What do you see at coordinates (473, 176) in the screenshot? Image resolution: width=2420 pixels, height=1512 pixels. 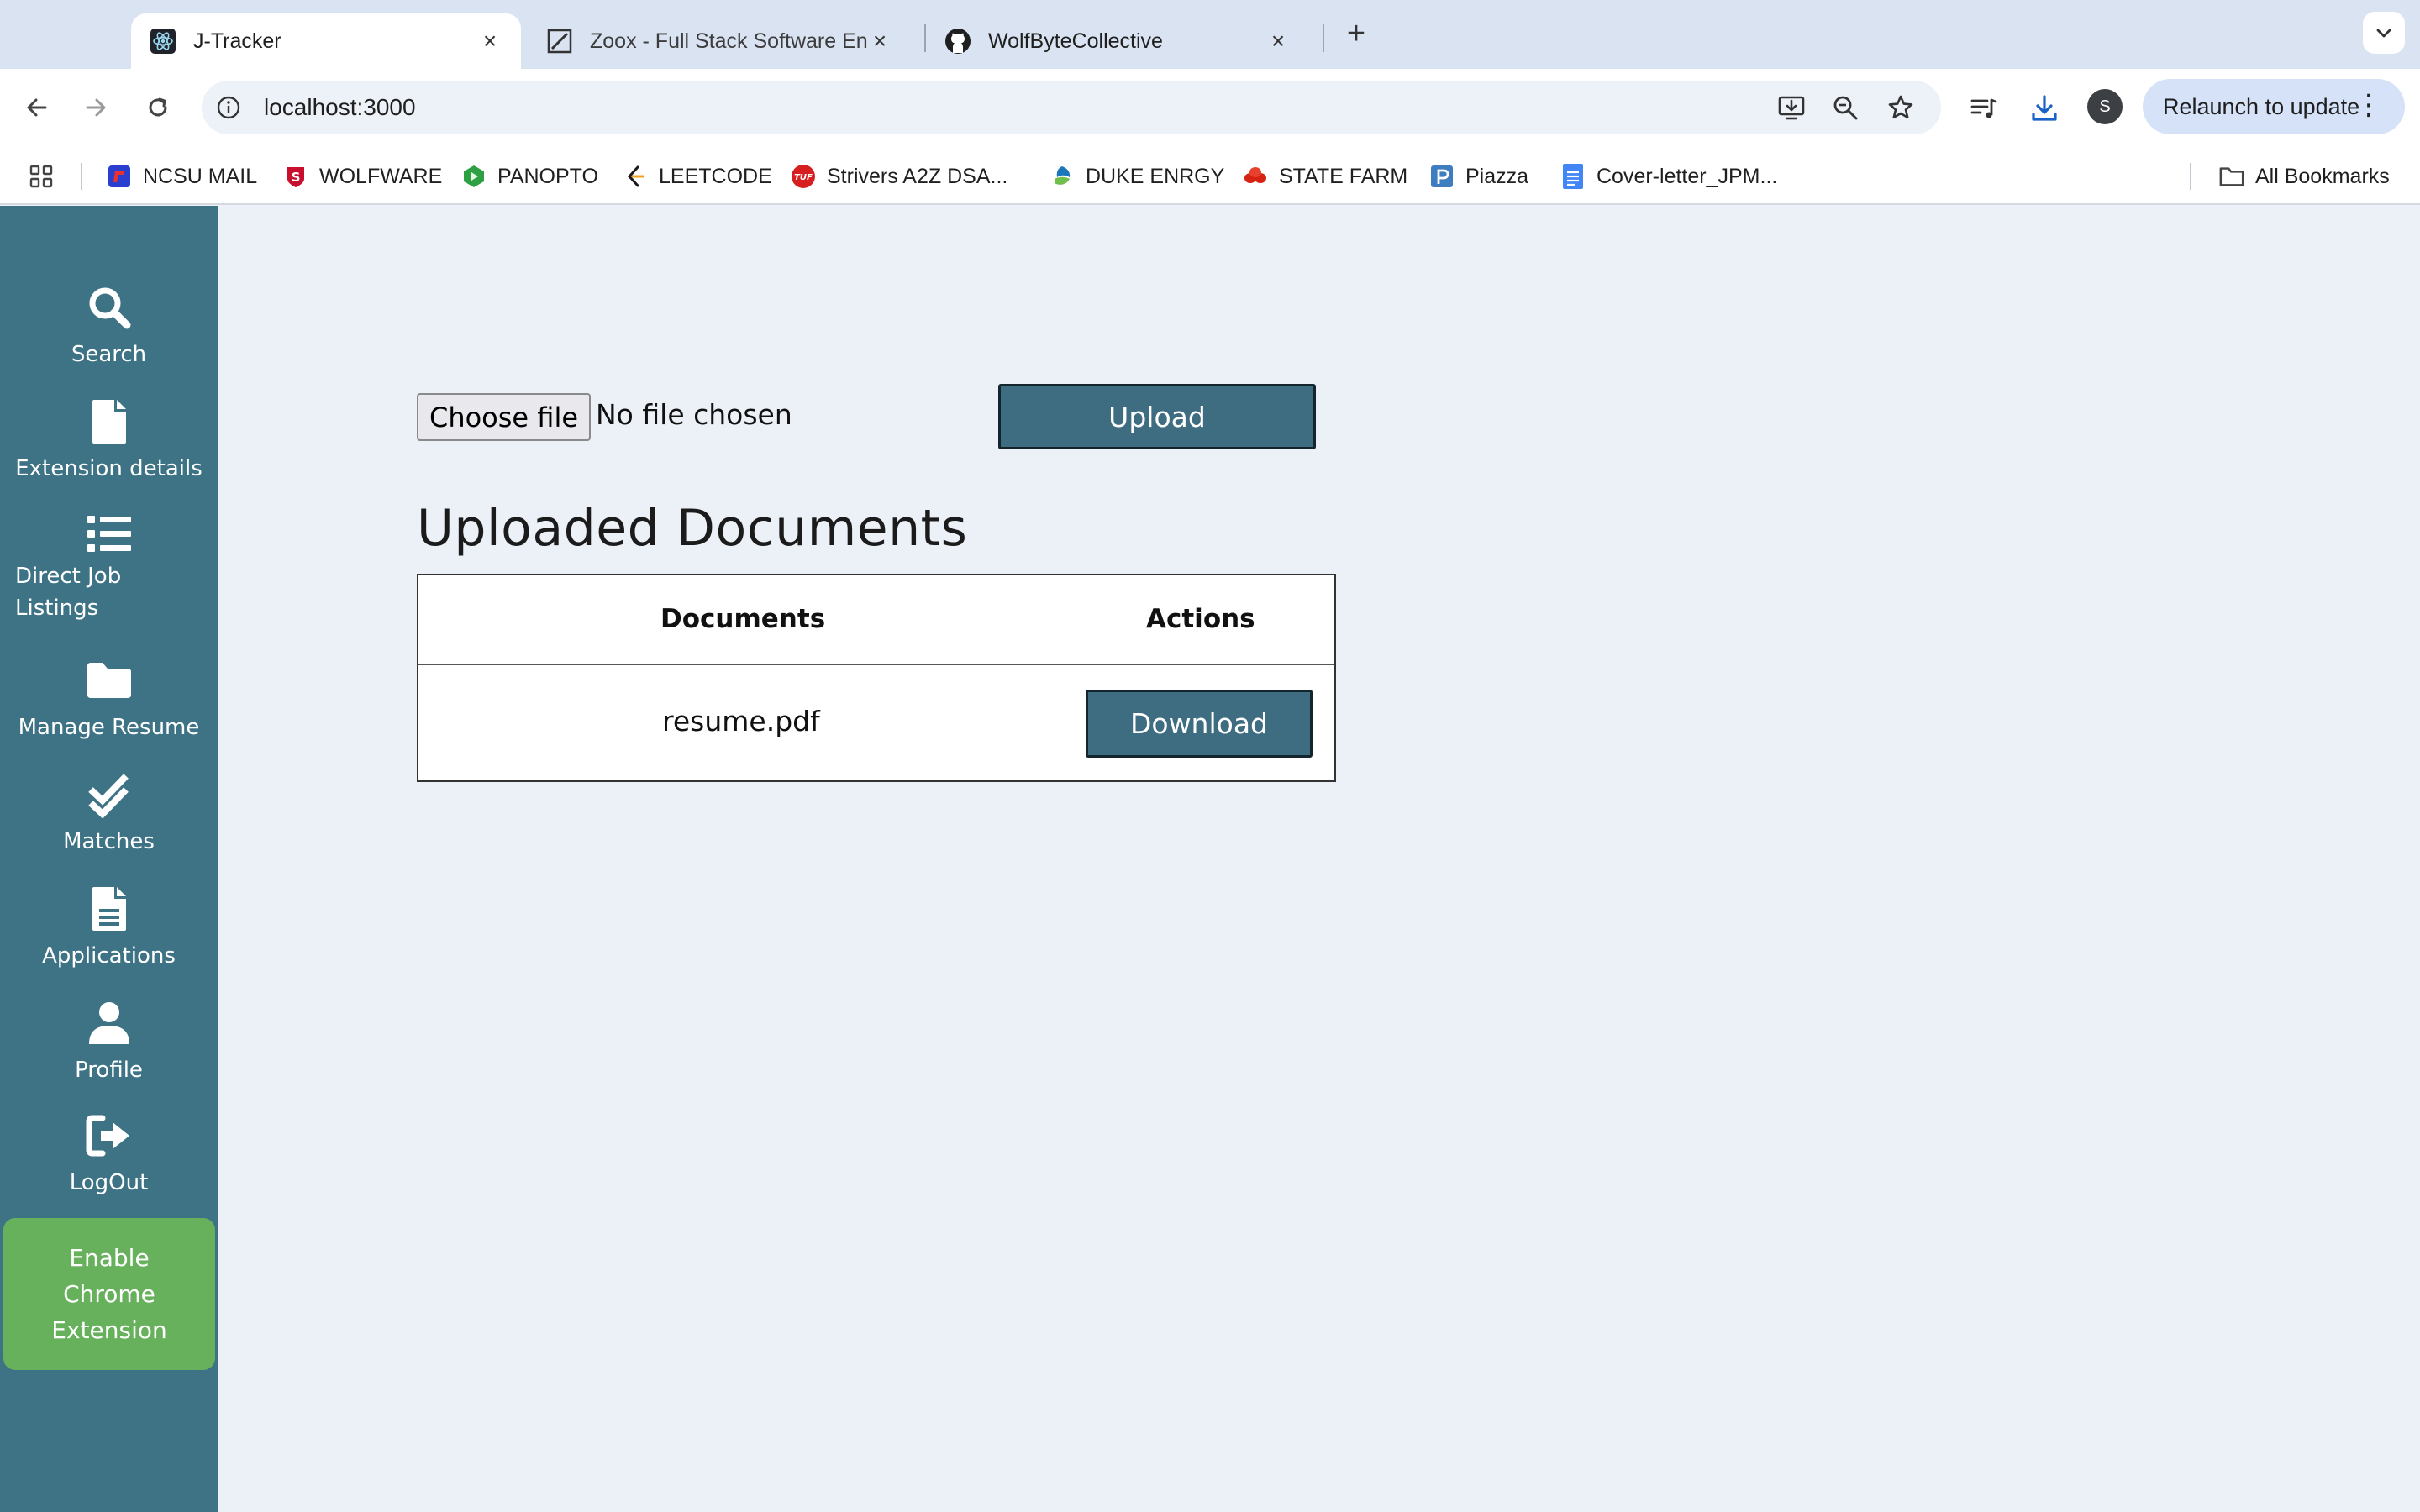 I see `panopto-icon` at bounding box center [473, 176].